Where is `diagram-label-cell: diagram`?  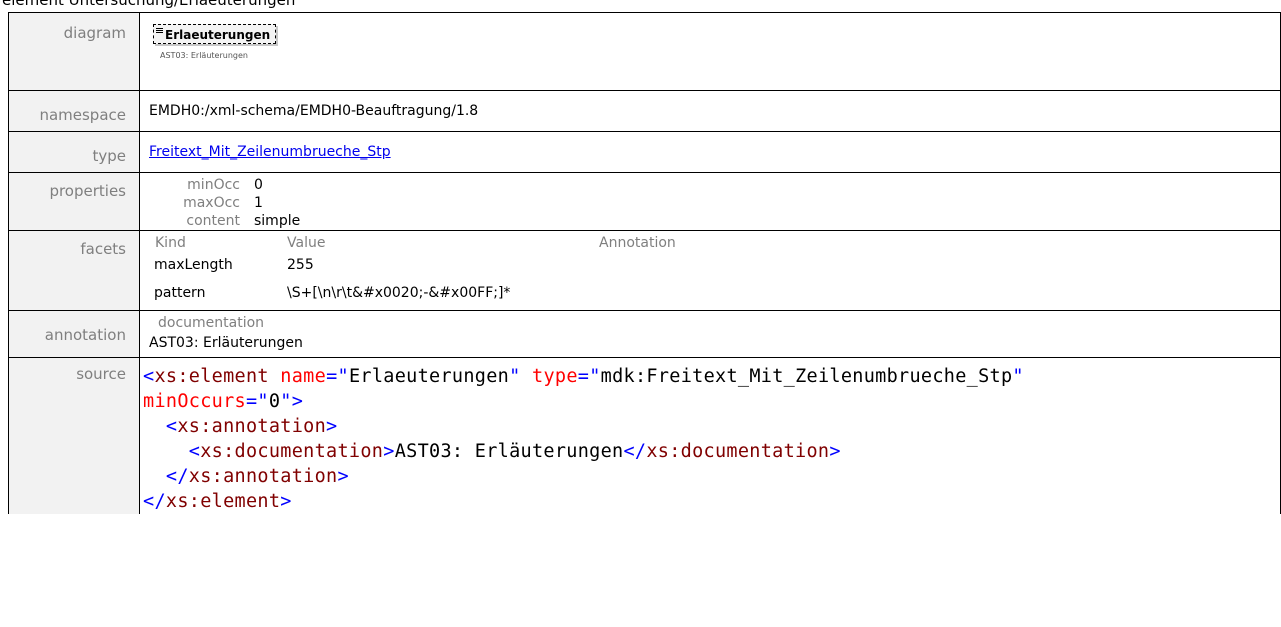 diagram-label-cell: diagram is located at coordinates (74, 51).